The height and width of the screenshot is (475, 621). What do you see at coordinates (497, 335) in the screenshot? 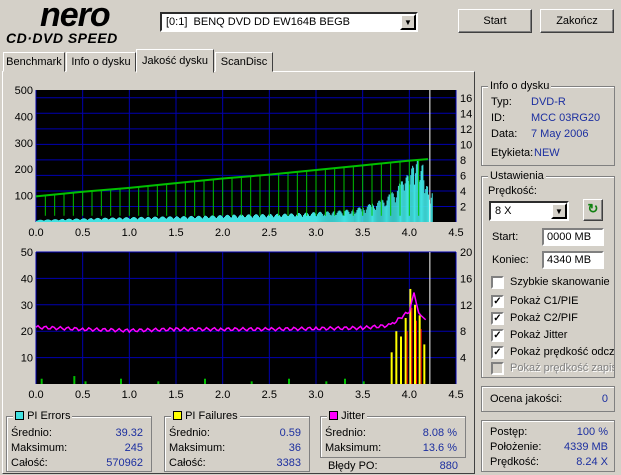
I see `show-jitter-checkbox: ✓` at bounding box center [497, 335].